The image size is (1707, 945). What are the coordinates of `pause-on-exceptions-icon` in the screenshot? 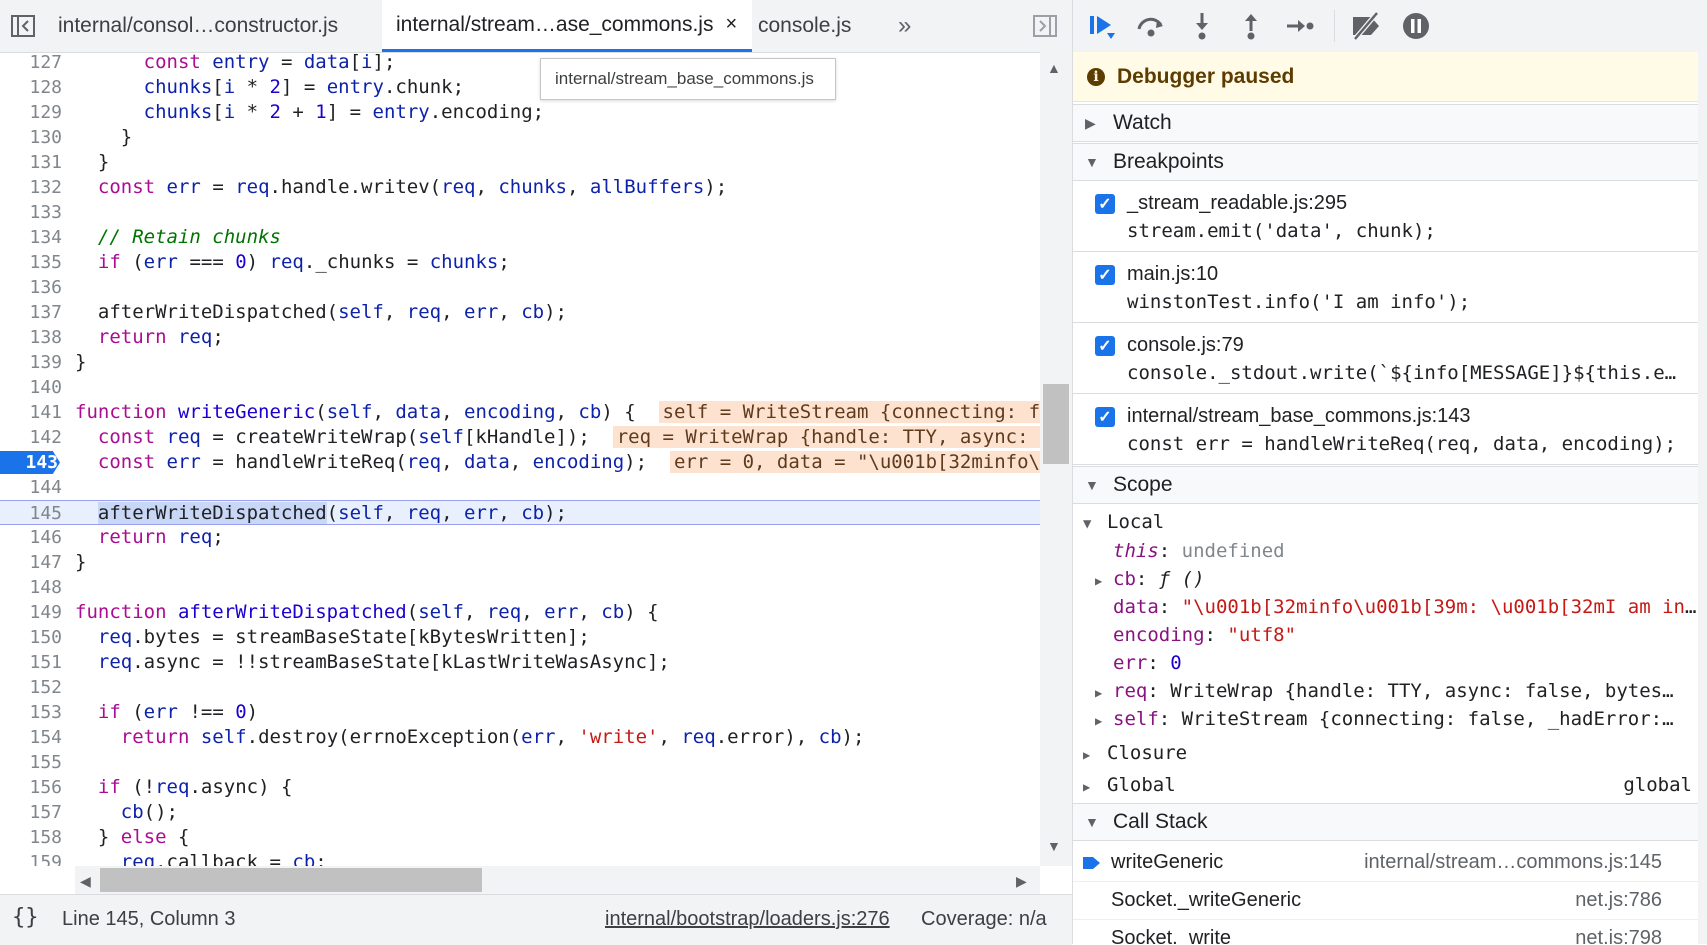 It's located at (1416, 26).